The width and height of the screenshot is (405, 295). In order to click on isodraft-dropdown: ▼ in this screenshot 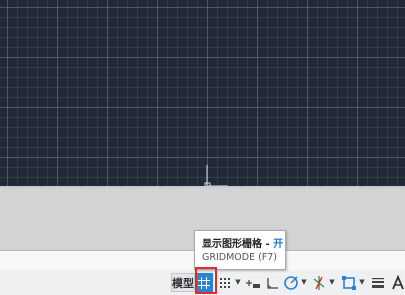, I will do `click(332, 282)`.